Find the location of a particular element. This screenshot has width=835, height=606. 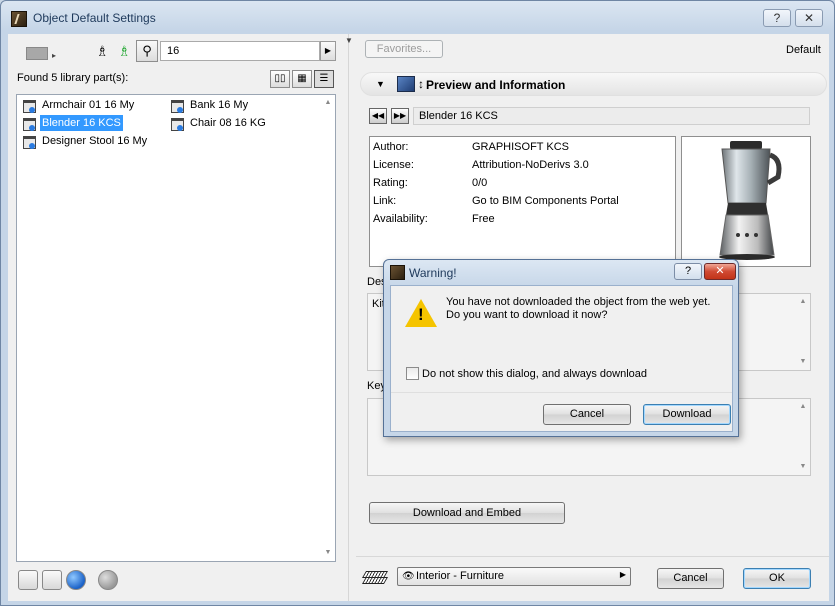

download-button: Download is located at coordinates (687, 414).